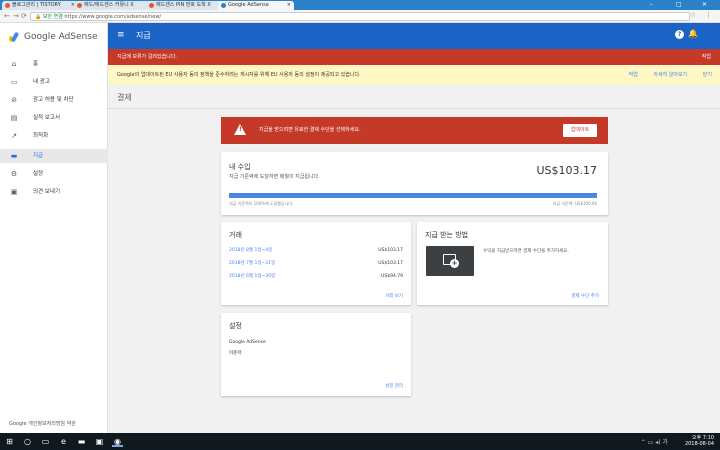  What do you see at coordinates (54, 136) in the screenshot?
I see `sidebar-item-optimization: ↗ 최적화` at bounding box center [54, 136].